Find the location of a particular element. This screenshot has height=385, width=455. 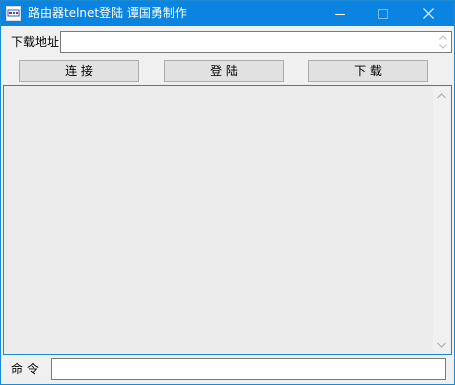

window-title: 路由器telnet登陆 谭国勇制作 is located at coordinates (107, 13).